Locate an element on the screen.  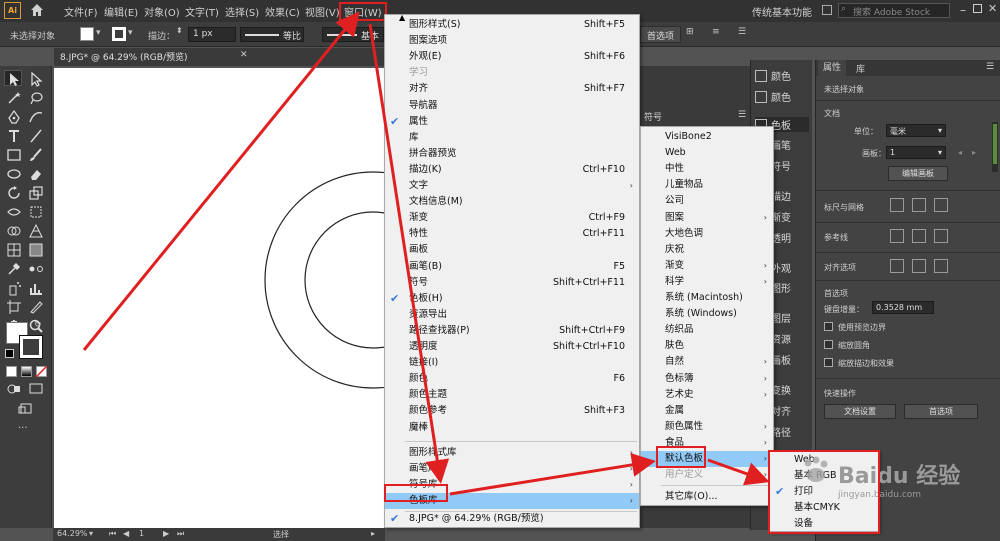
arrow-to-default-submenu is located at coordinates (738, 472).